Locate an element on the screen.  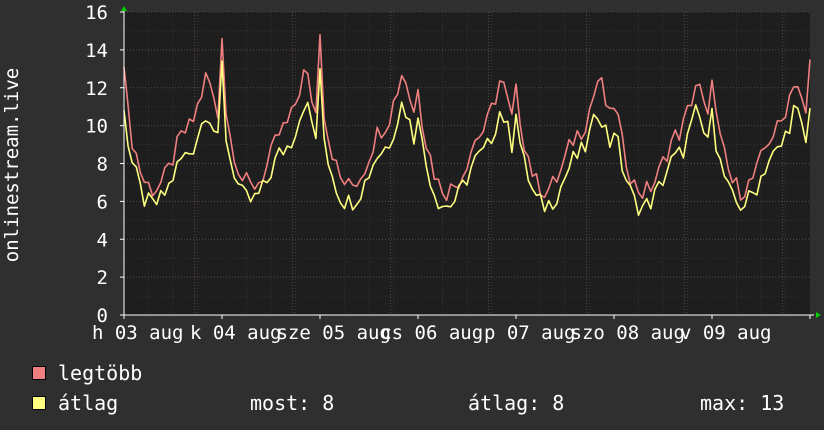
stat-average: átlag: 8 is located at coordinates (516, 403).